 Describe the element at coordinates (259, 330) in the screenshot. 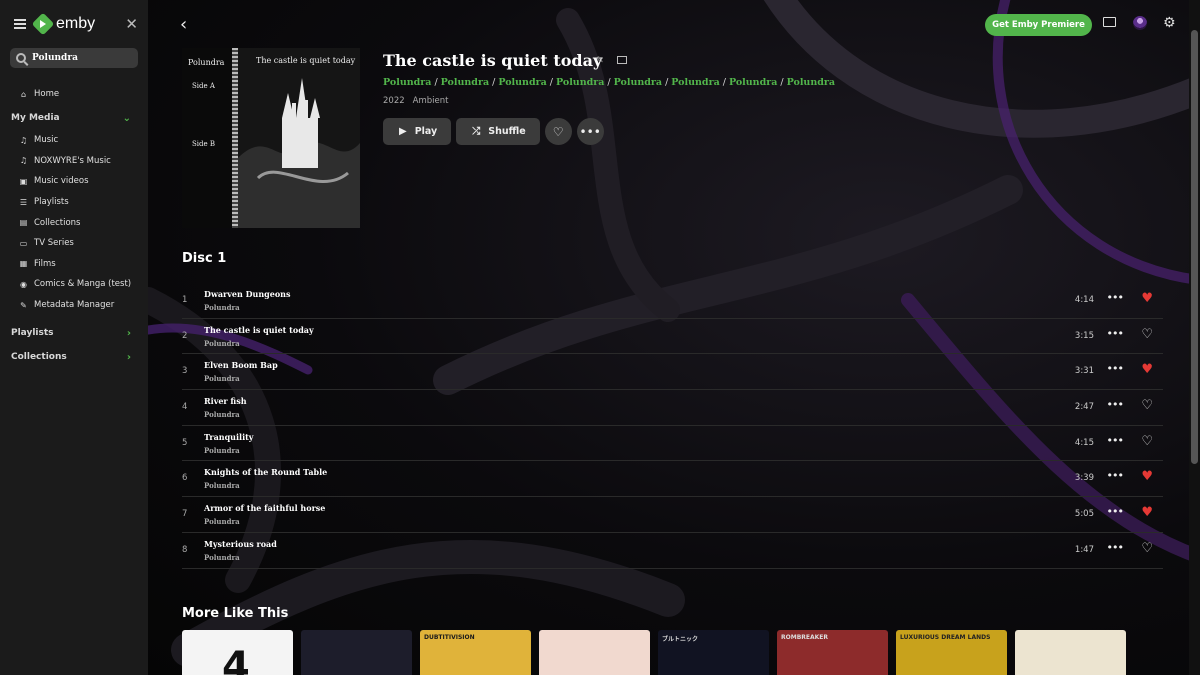

I see `track-title: The castle is quiet today` at that location.